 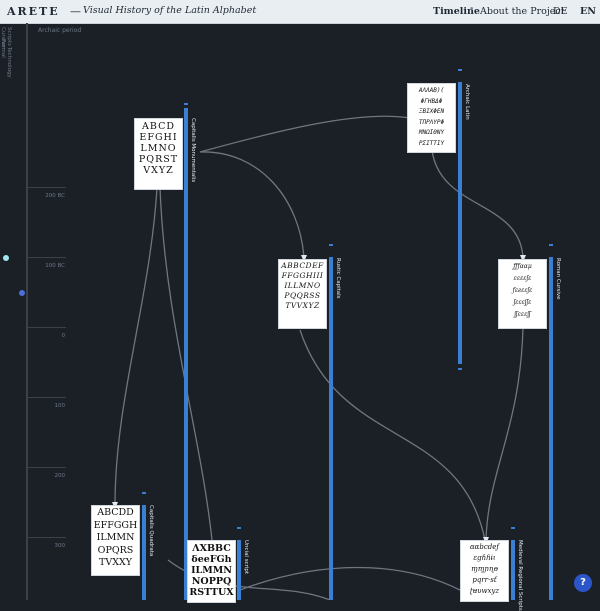 I want to click on sample-line: TVXXY, so click(x=115, y=562).